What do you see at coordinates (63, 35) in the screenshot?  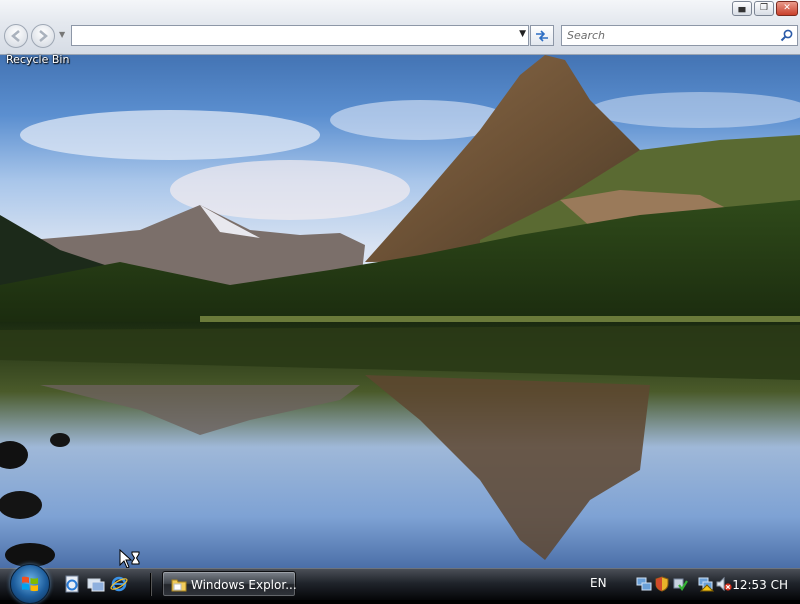 I see `recent-pages-dropdown: ▼` at bounding box center [63, 35].